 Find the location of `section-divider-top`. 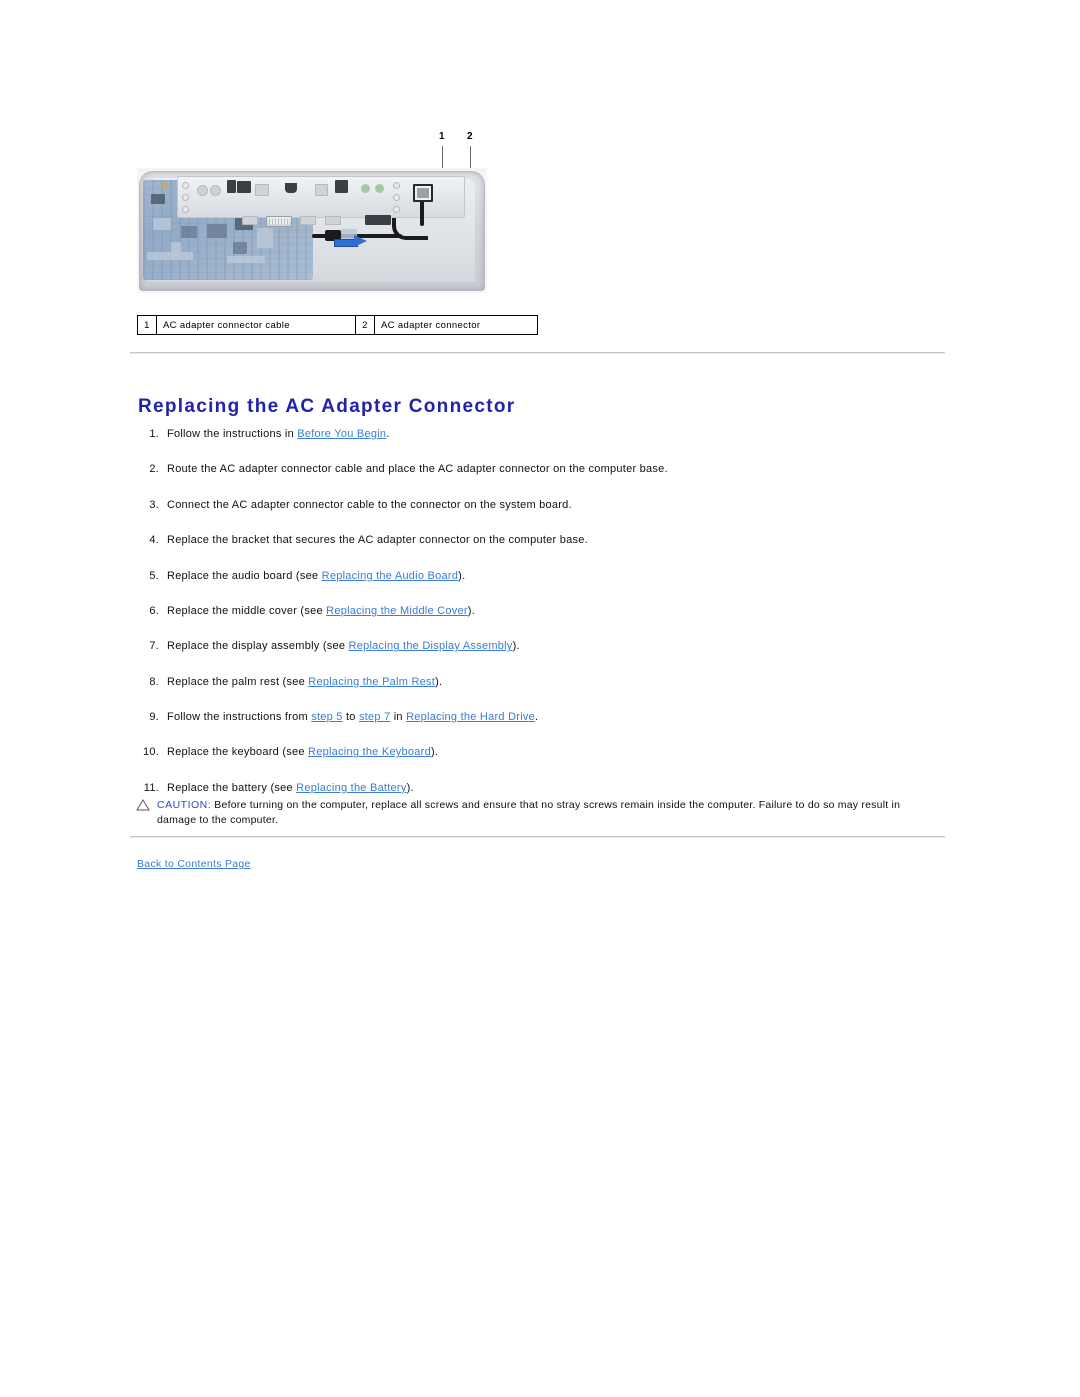

section-divider-top is located at coordinates (537, 353).